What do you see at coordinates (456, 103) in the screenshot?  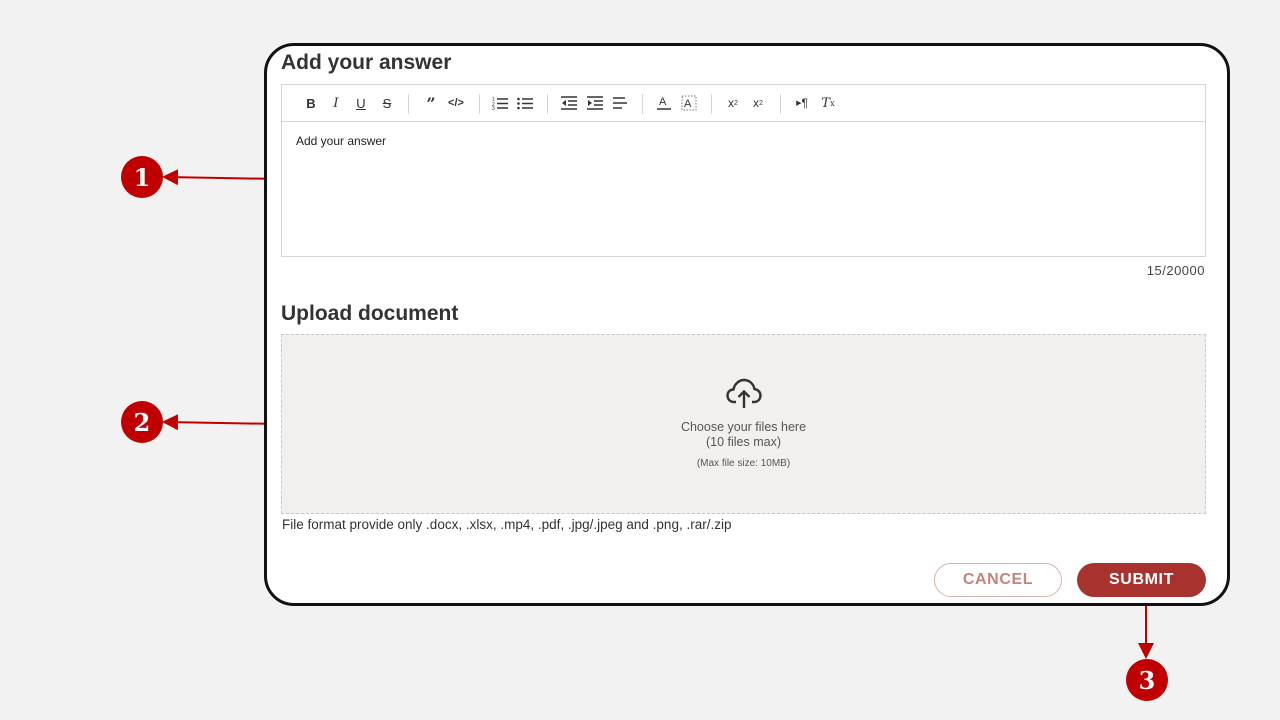 I see `code-icon: </>` at bounding box center [456, 103].